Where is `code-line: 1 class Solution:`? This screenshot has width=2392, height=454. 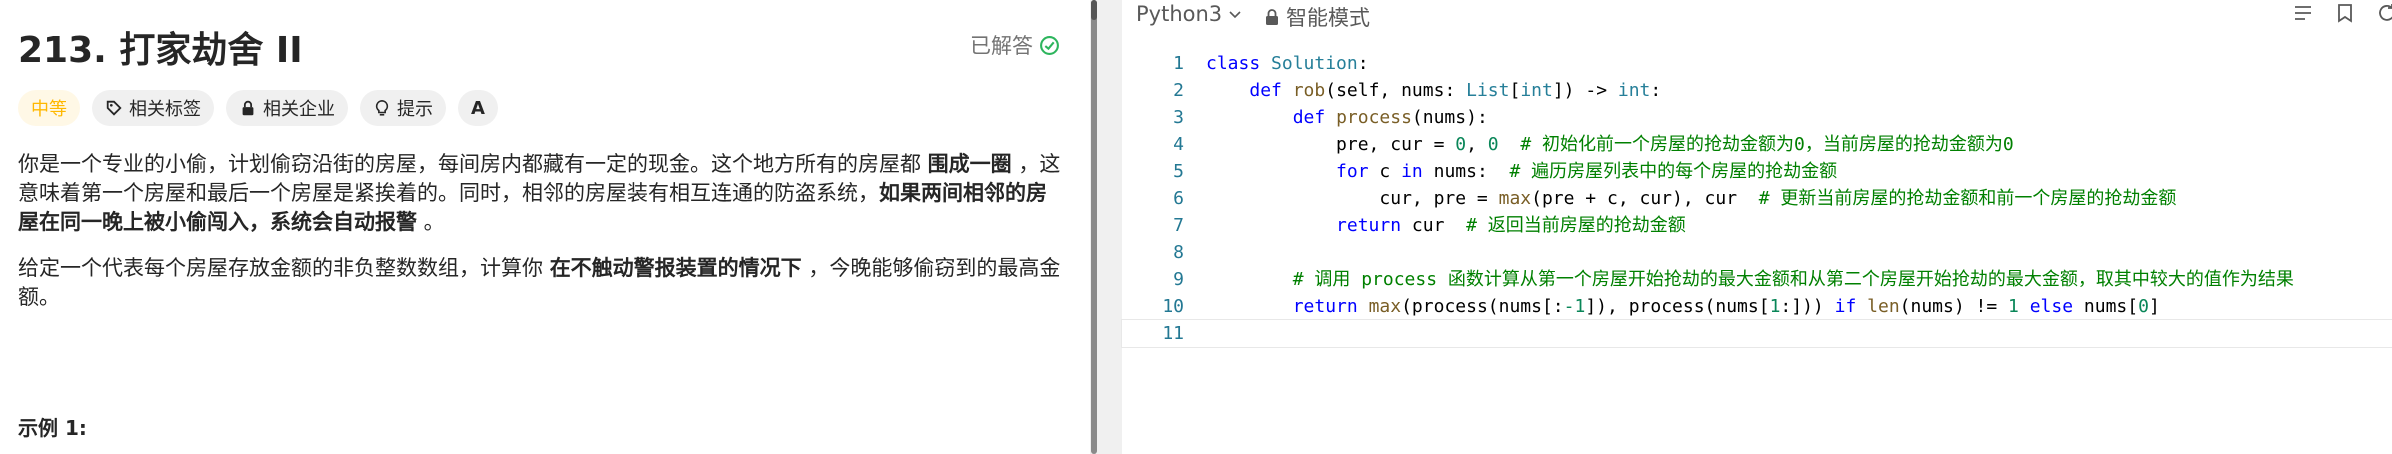
code-line: 1 class Solution: is located at coordinates (1757, 63).